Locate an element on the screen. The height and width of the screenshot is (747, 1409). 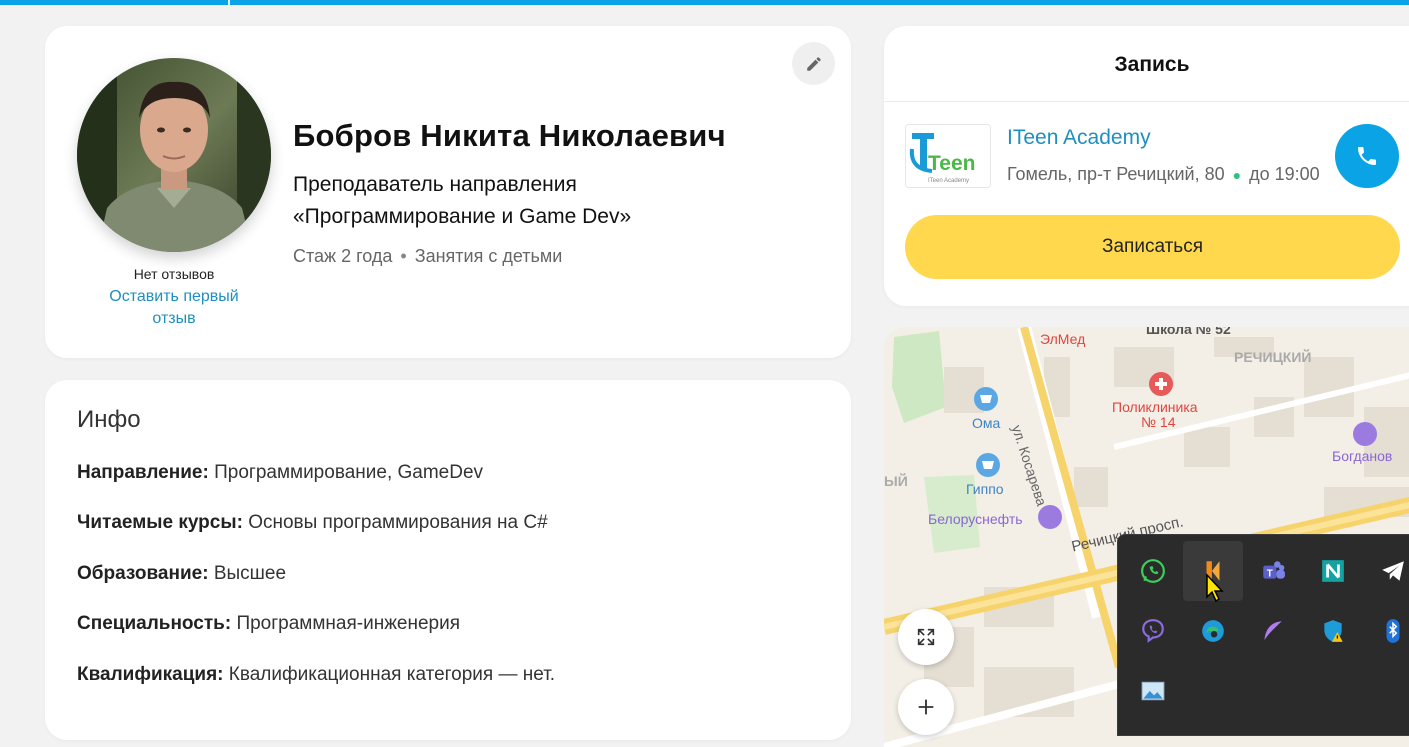
info-label: Специальность: is located at coordinates (154, 623).